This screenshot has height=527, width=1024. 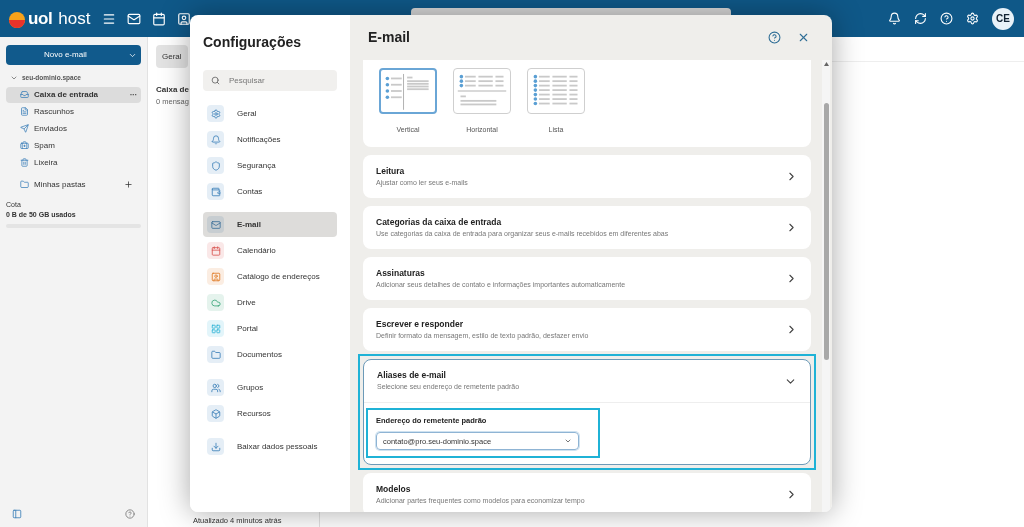 What do you see at coordinates (270, 250) in the screenshot?
I see `settings-nav-item: Calendário` at bounding box center [270, 250].